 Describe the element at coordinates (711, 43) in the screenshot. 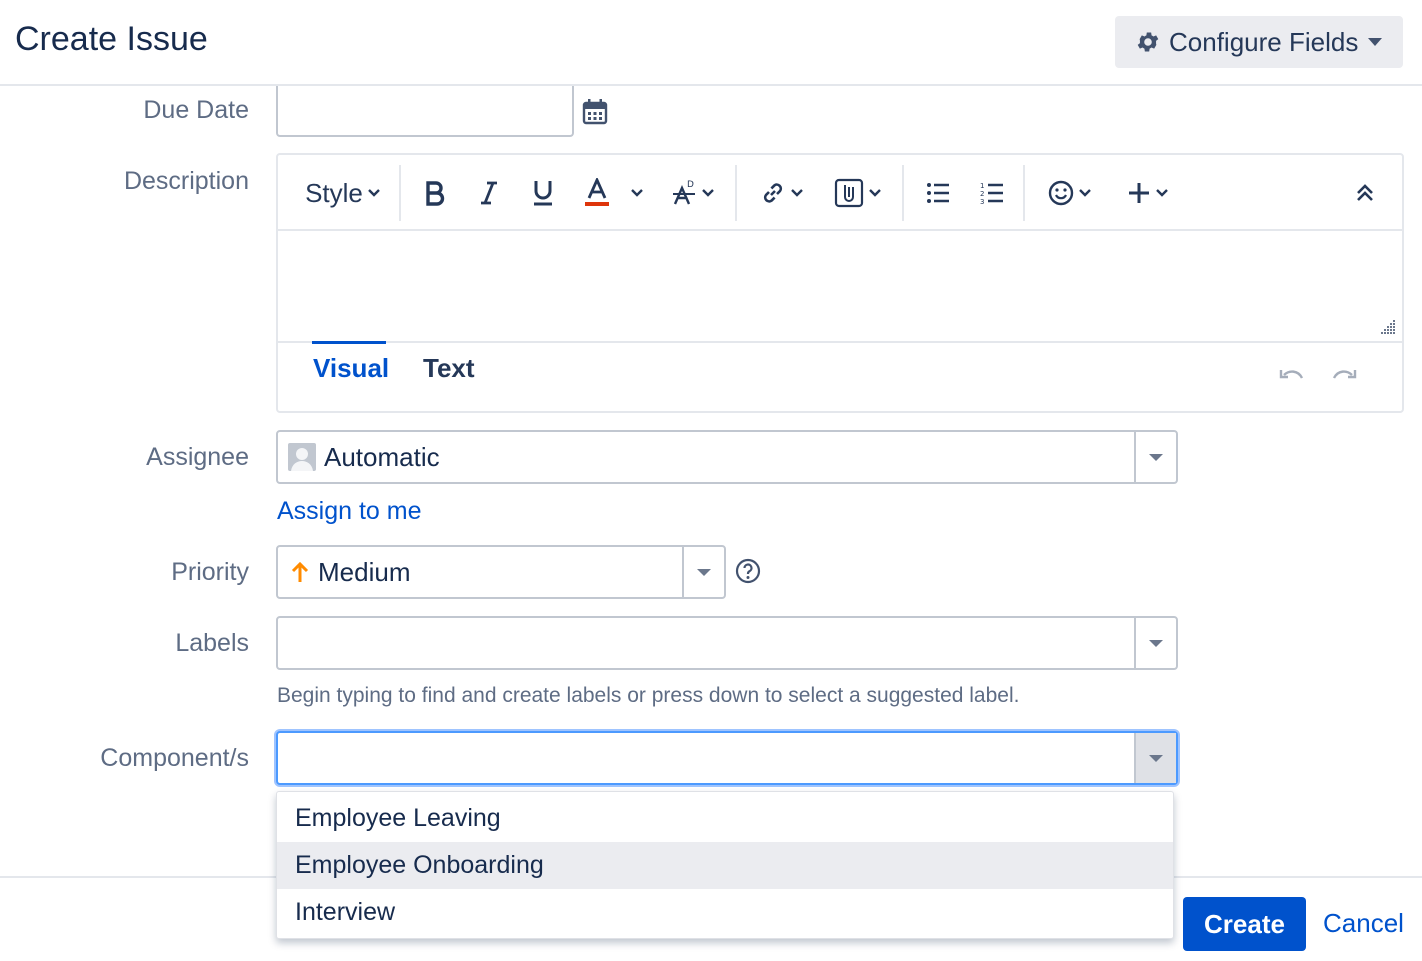

I see `dialog-header: Create Issue Configure Fields` at that location.